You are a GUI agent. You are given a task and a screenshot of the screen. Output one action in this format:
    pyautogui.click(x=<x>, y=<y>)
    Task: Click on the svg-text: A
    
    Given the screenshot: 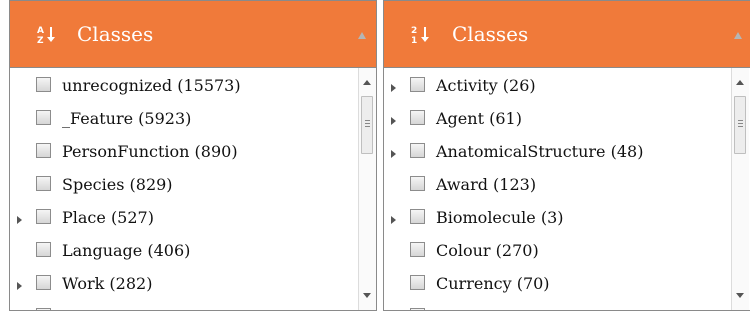 What is the action you would take?
    pyautogui.click(x=40, y=31)
    